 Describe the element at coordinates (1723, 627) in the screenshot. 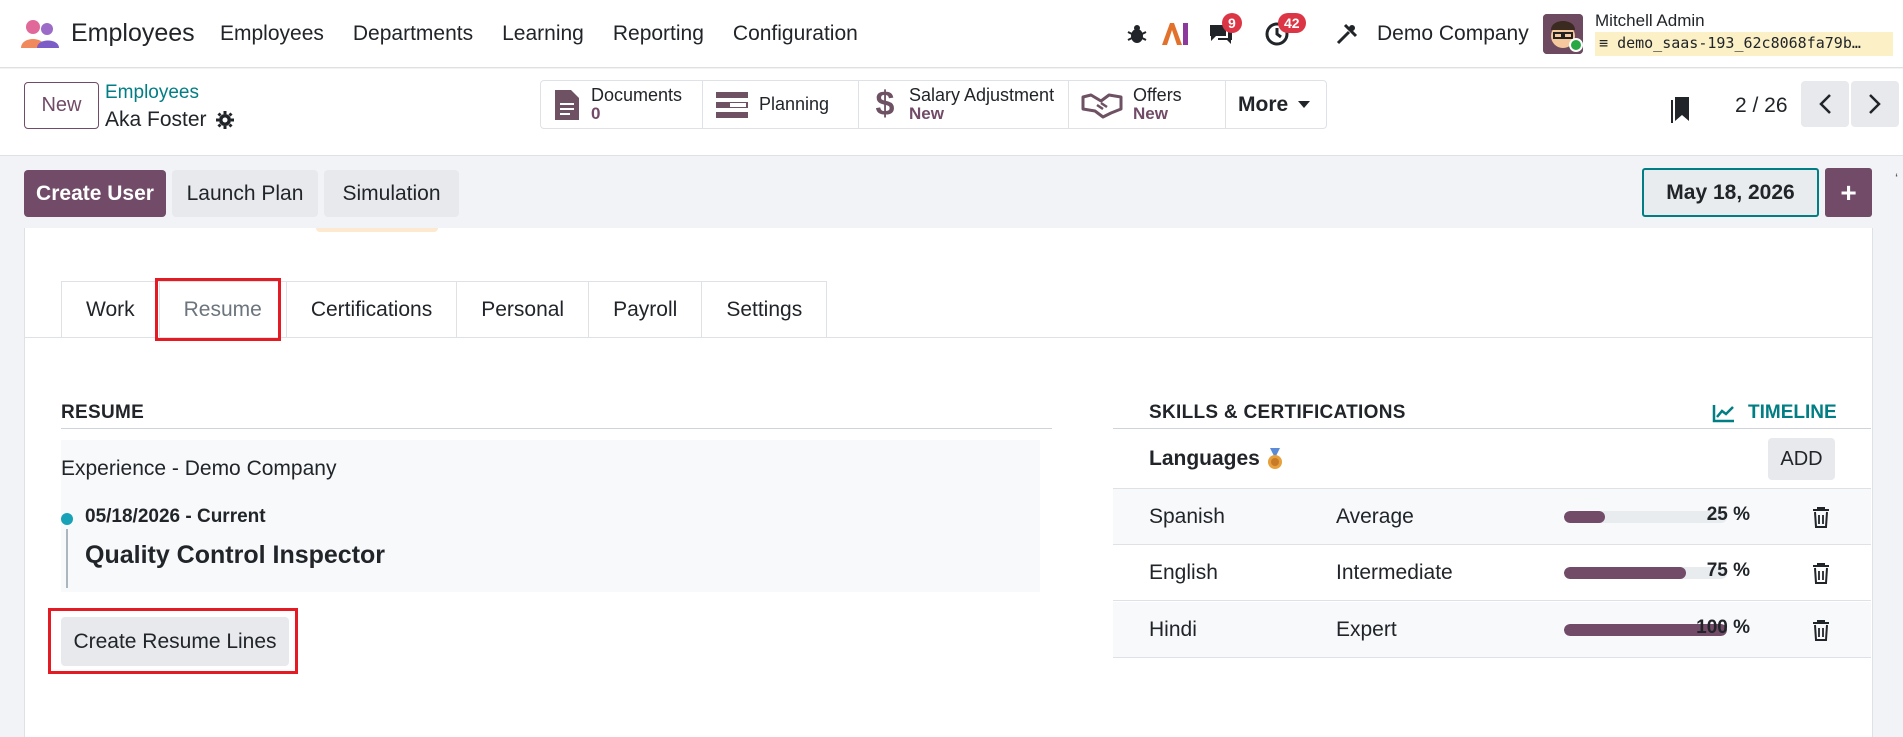

I see `skill-percent: 100 %` at that location.